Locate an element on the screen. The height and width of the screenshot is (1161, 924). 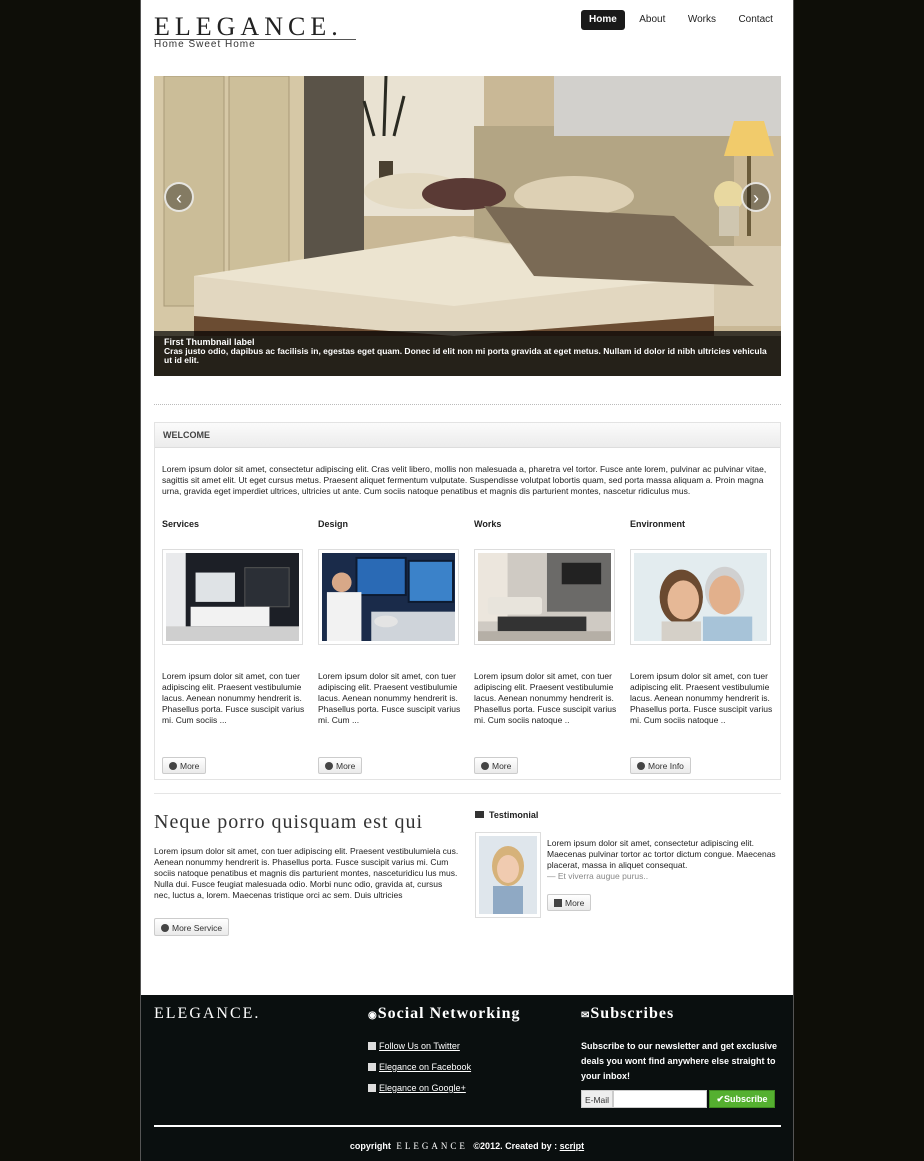
testimonial-avatar is located at coordinates (508, 875).